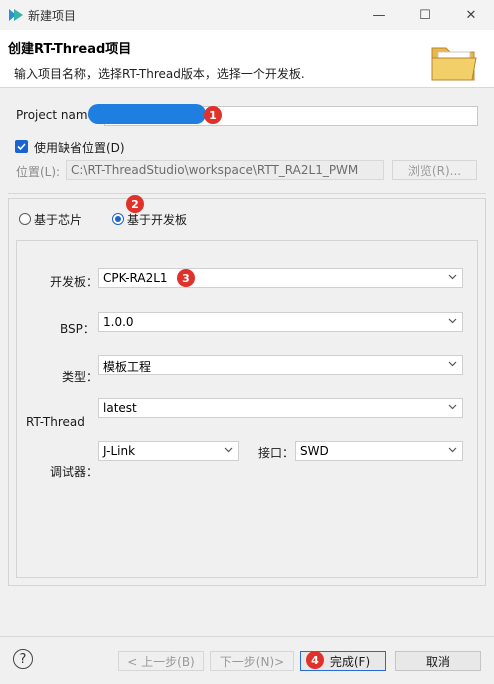  I want to click on step-badge-3: 3, so click(186, 278).